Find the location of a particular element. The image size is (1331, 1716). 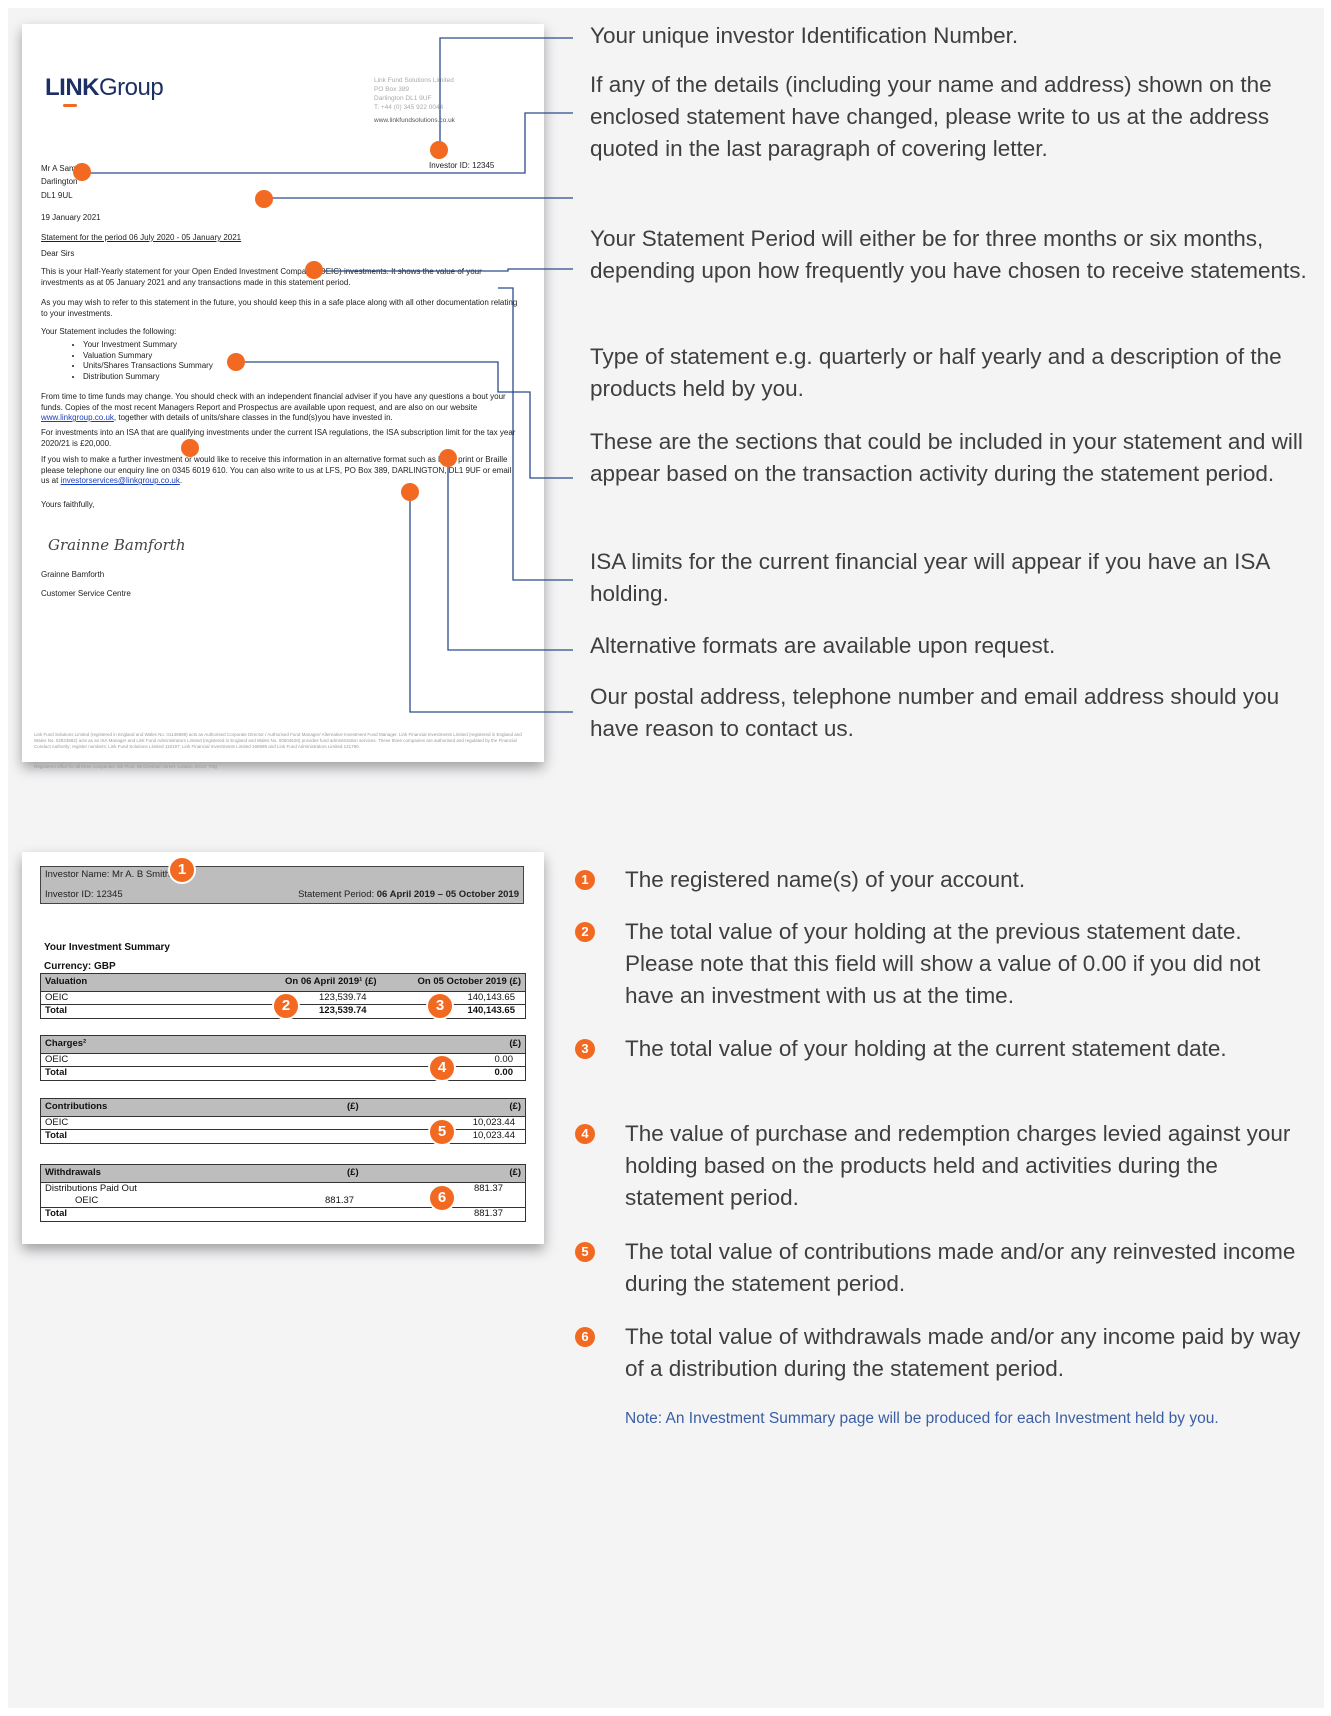

summary-currency: Currency: GBP is located at coordinates (80, 966).